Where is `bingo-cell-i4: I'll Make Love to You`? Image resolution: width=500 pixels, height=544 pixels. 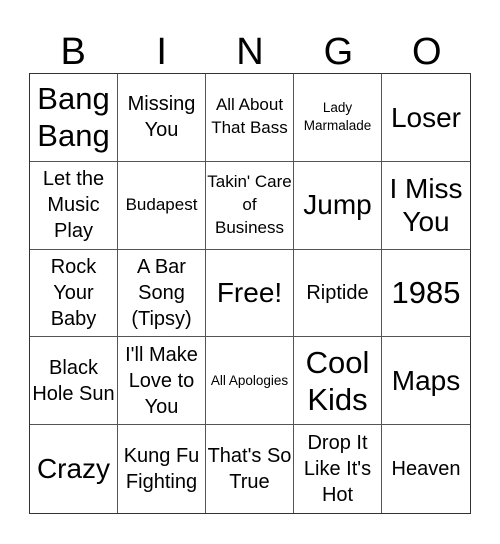 bingo-cell-i4: I'll Make Love to You is located at coordinates (162, 381).